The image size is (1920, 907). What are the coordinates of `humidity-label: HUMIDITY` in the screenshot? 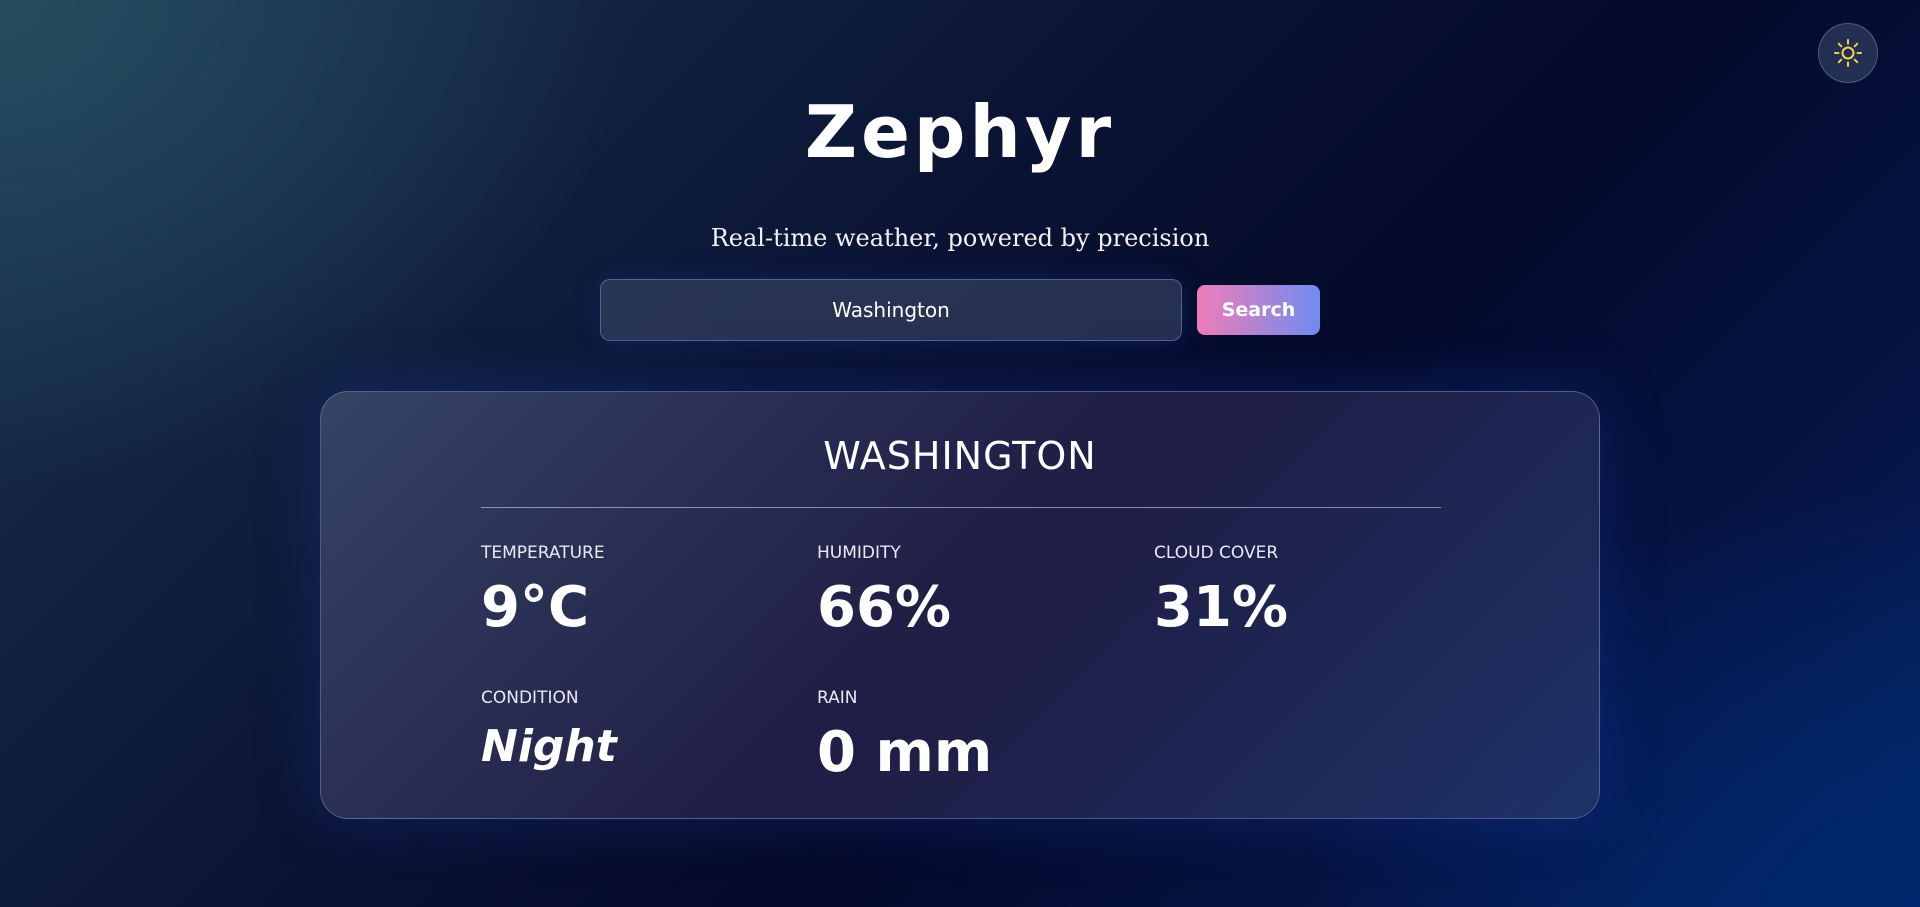 It's located at (859, 553).